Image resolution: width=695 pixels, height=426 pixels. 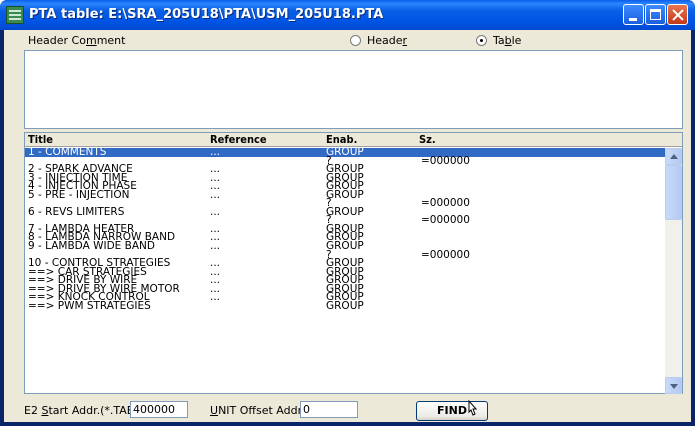 I want to click on maximize-button, so click(x=655, y=14).